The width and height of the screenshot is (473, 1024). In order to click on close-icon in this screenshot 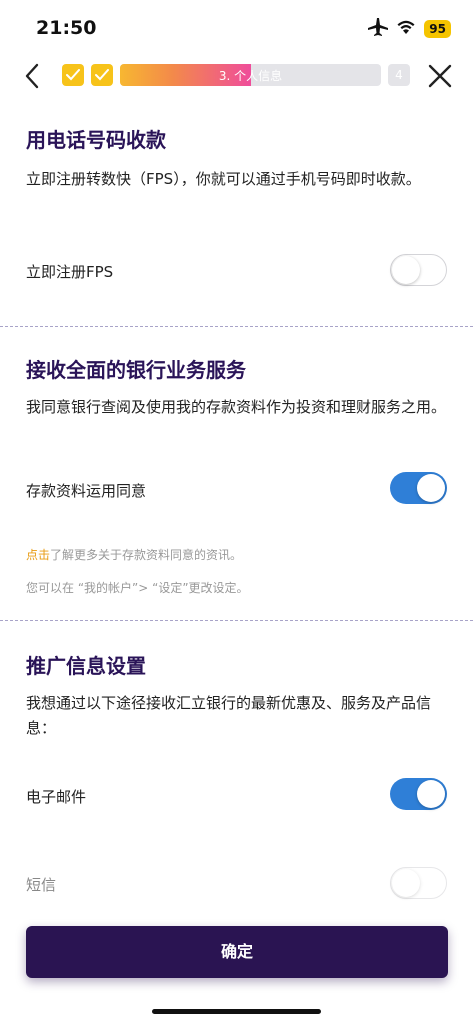, I will do `click(440, 76)`.